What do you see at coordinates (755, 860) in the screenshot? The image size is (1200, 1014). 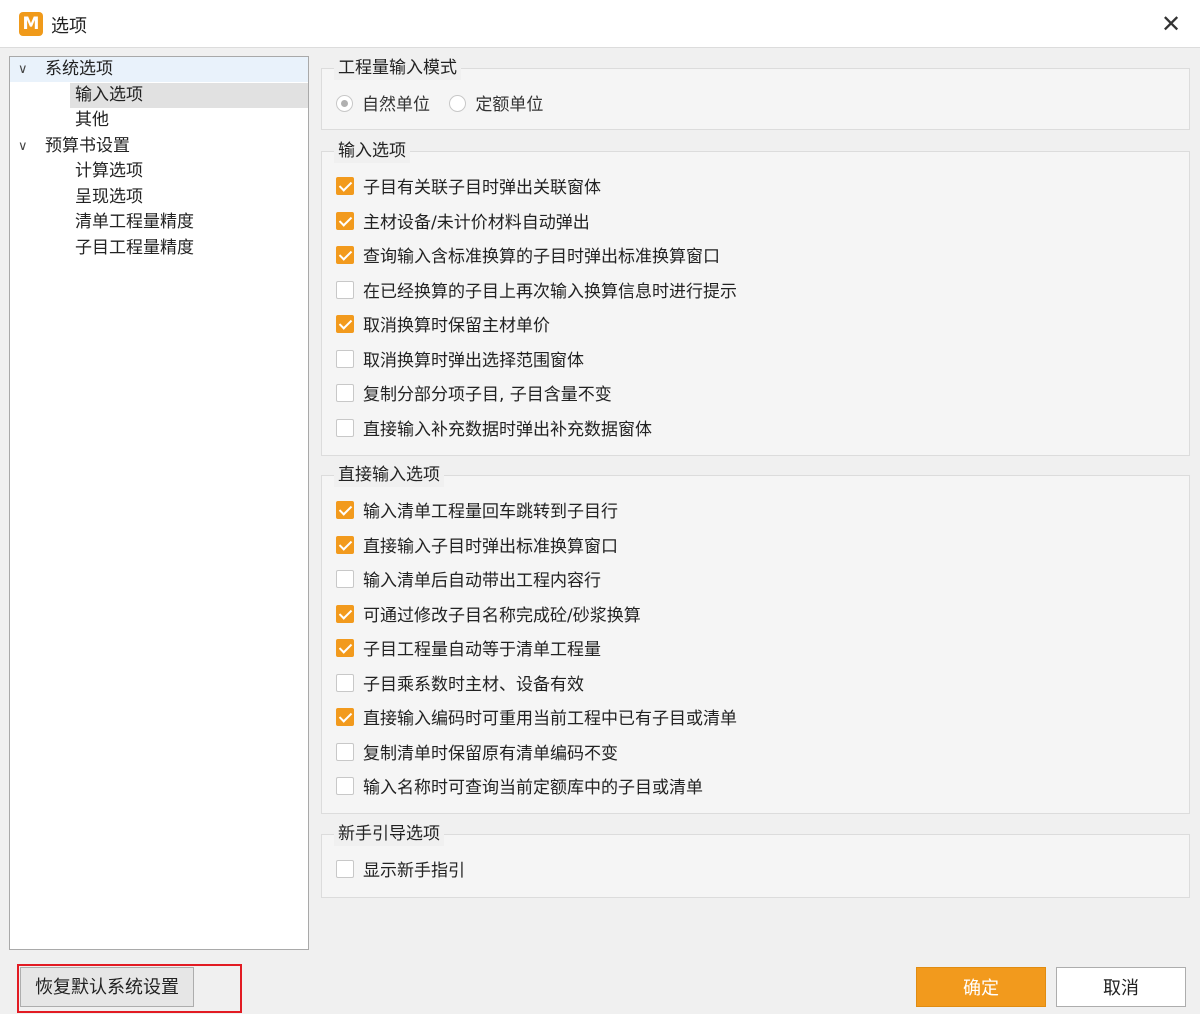 I see `guide-options-group: 新手引导选项 显示新手指引` at bounding box center [755, 860].